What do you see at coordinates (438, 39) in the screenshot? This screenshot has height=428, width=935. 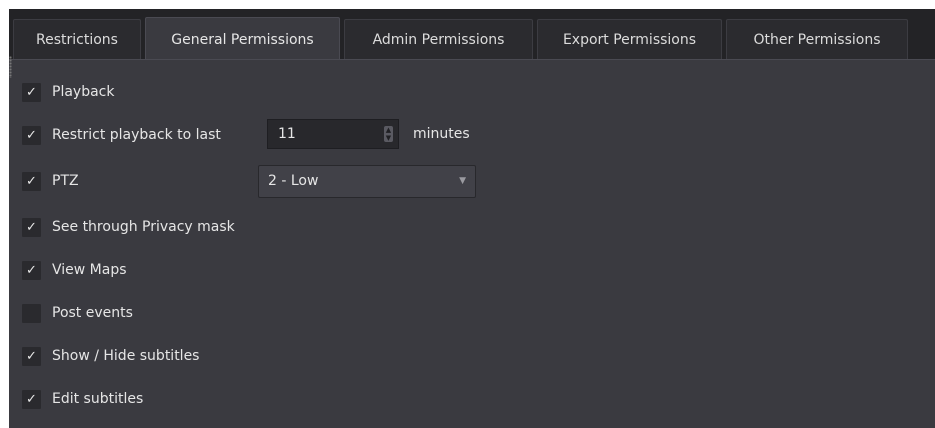 I see `tab-admin-permissions: Admin Permissions` at bounding box center [438, 39].